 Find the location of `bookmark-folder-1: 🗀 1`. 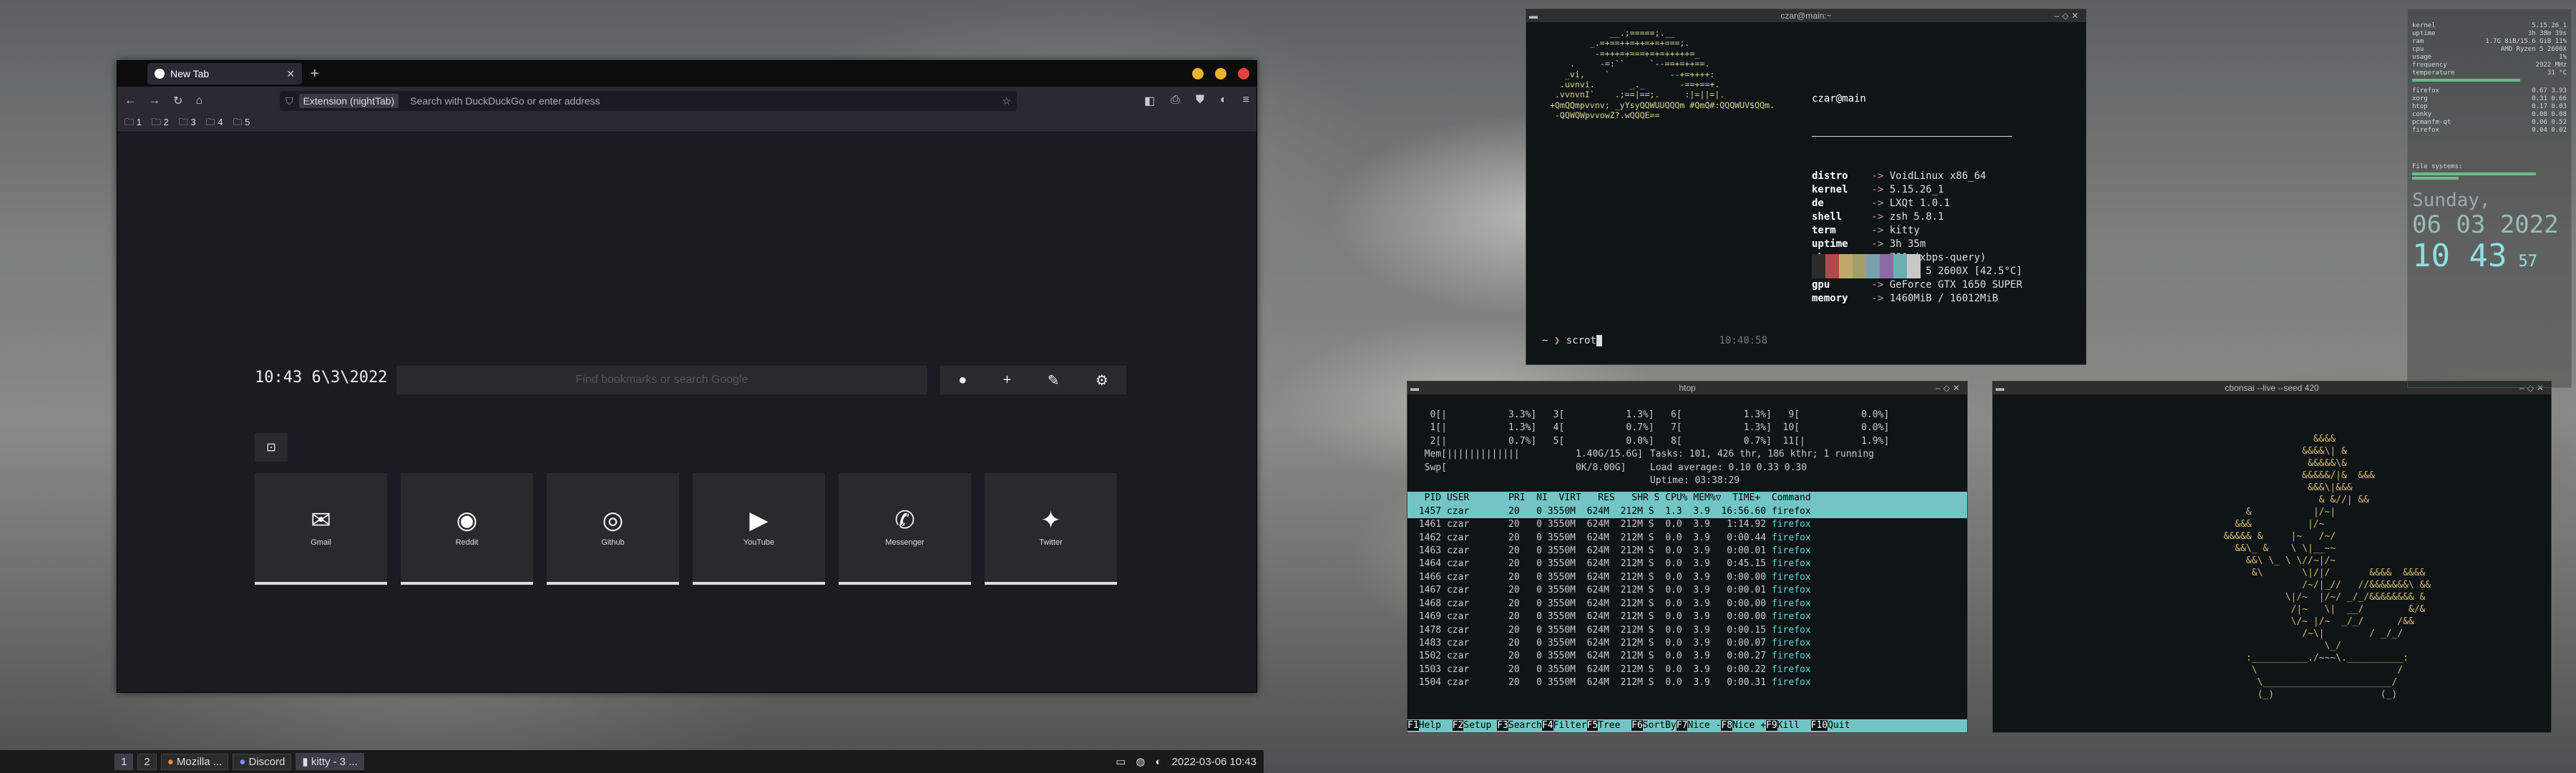

bookmark-folder-1: 🗀 1 is located at coordinates (133, 124).